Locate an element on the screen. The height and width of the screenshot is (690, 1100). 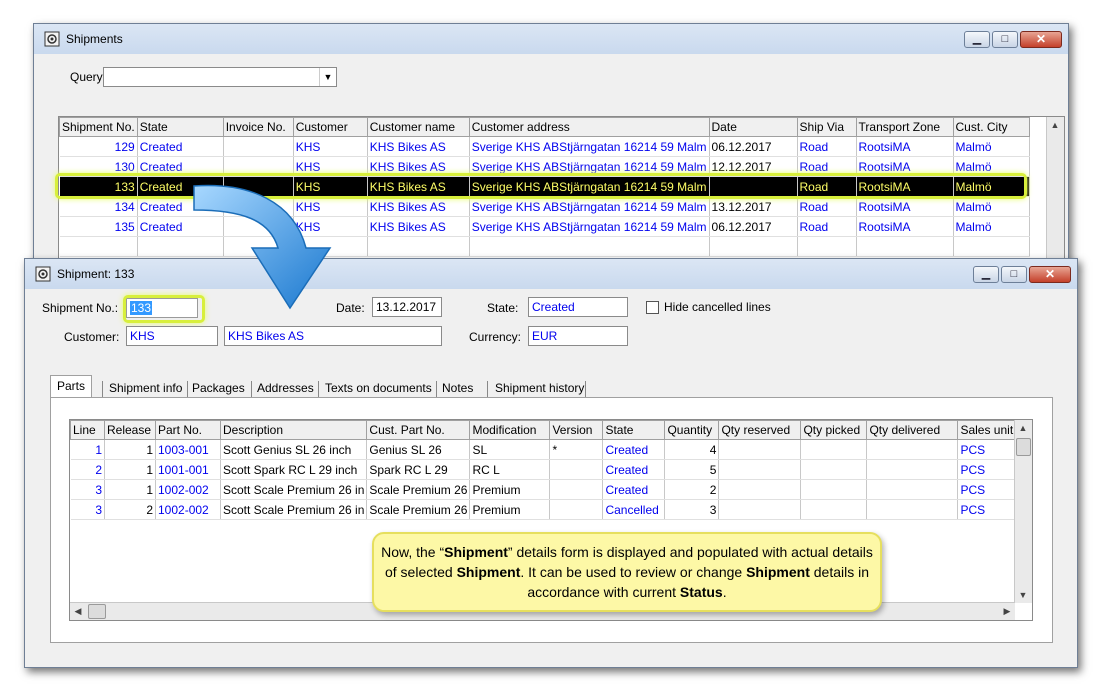
scroll-right-icon: ▶ is located at coordinates (1007, 611).